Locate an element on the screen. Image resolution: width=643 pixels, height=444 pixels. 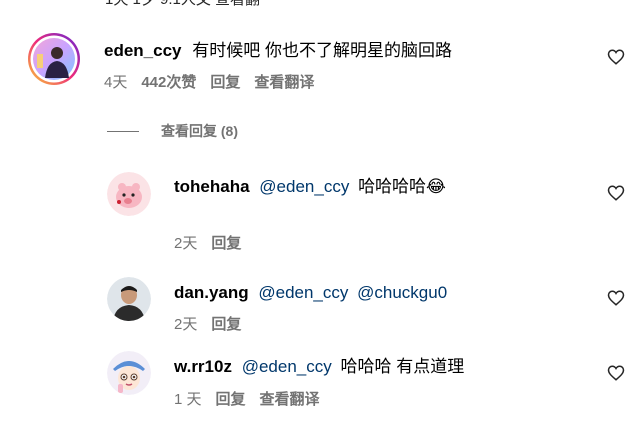
comment-reply-button: 回复 is located at coordinates (225, 82).